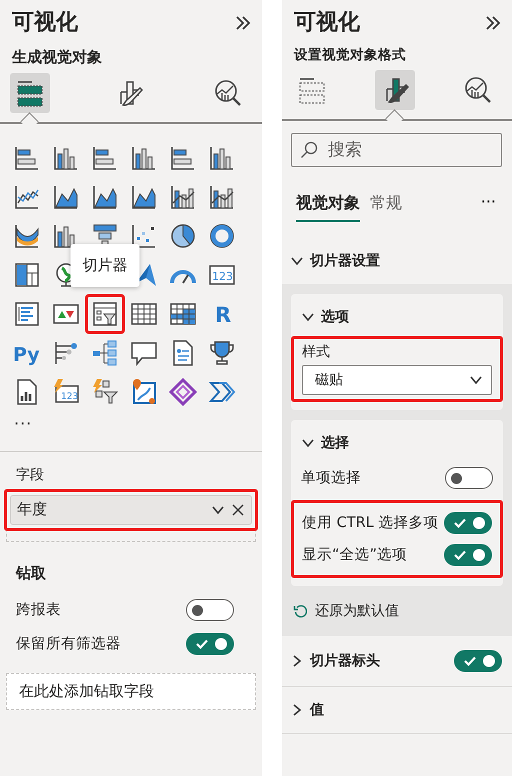 This screenshot has width=512, height=776. What do you see at coordinates (349, 55) in the screenshot?
I see `section-subtitle: 设置视觉对象格式` at bounding box center [349, 55].